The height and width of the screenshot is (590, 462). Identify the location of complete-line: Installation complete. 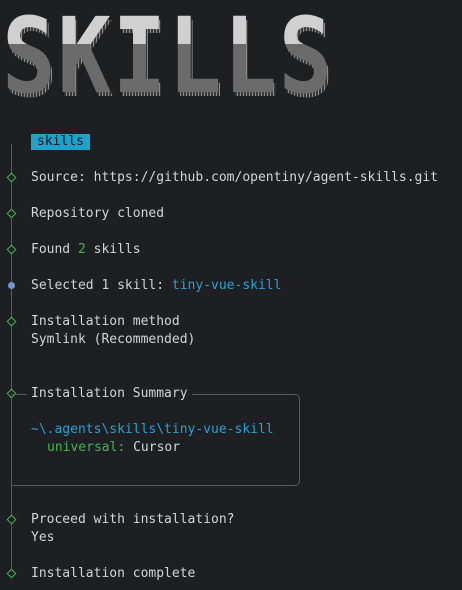
(113, 573).